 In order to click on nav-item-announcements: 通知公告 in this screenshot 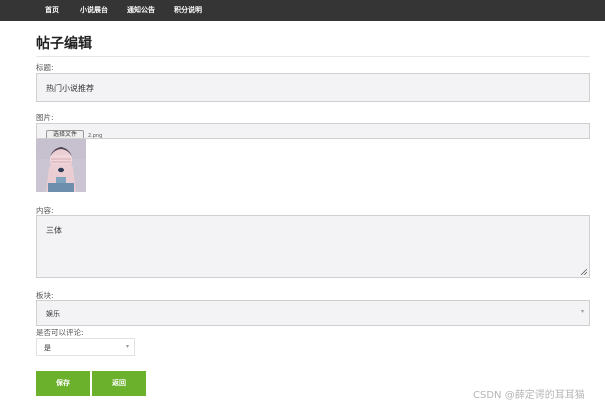, I will do `click(141, 10)`.